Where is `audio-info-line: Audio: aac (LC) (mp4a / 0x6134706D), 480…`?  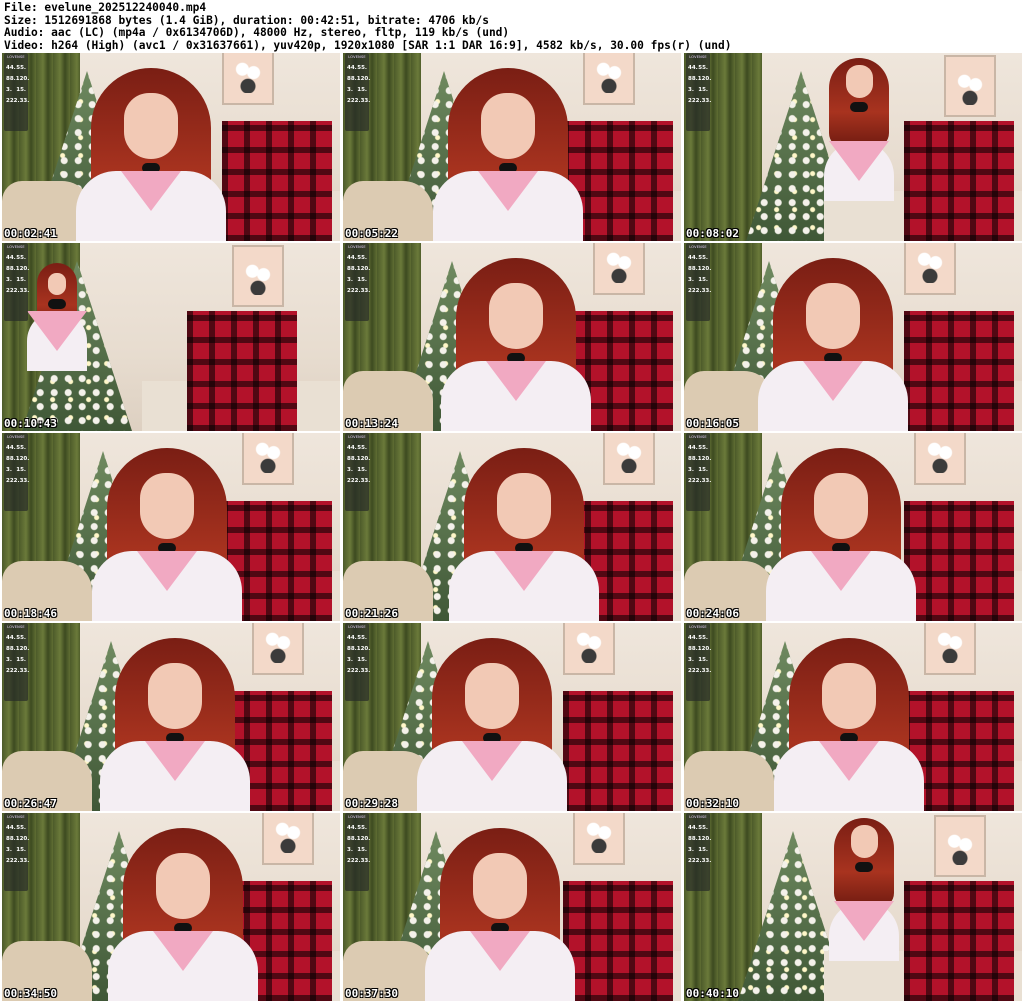 audio-info-line: Audio: aac (LC) (mp4a / 0x6134706D), 480… is located at coordinates (257, 33).